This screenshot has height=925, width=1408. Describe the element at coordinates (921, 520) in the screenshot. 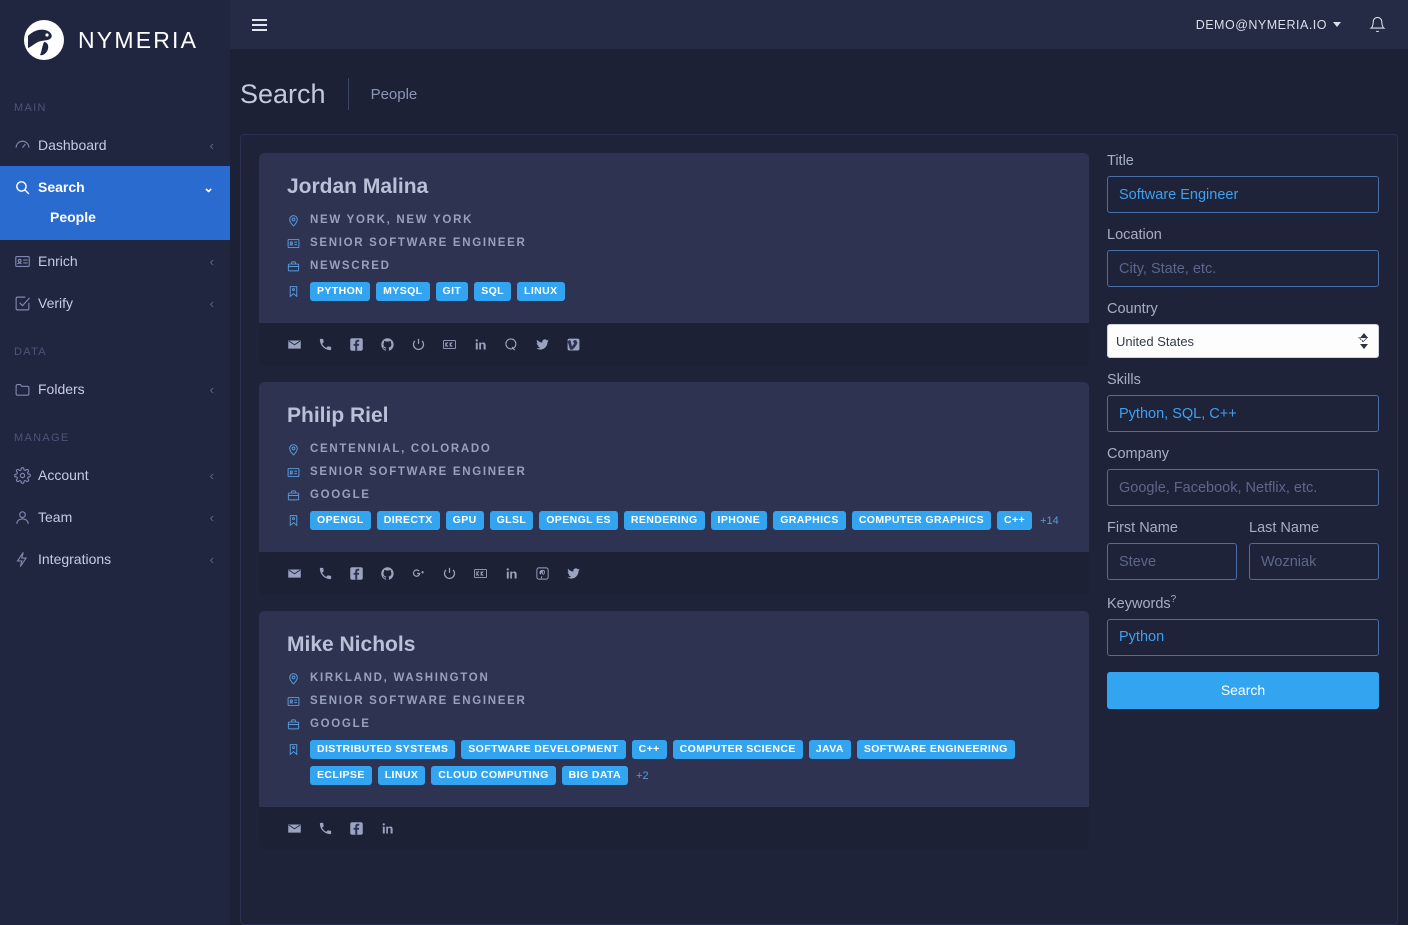

I see `skill-tag: COMPUTER GRAPHICS` at that location.